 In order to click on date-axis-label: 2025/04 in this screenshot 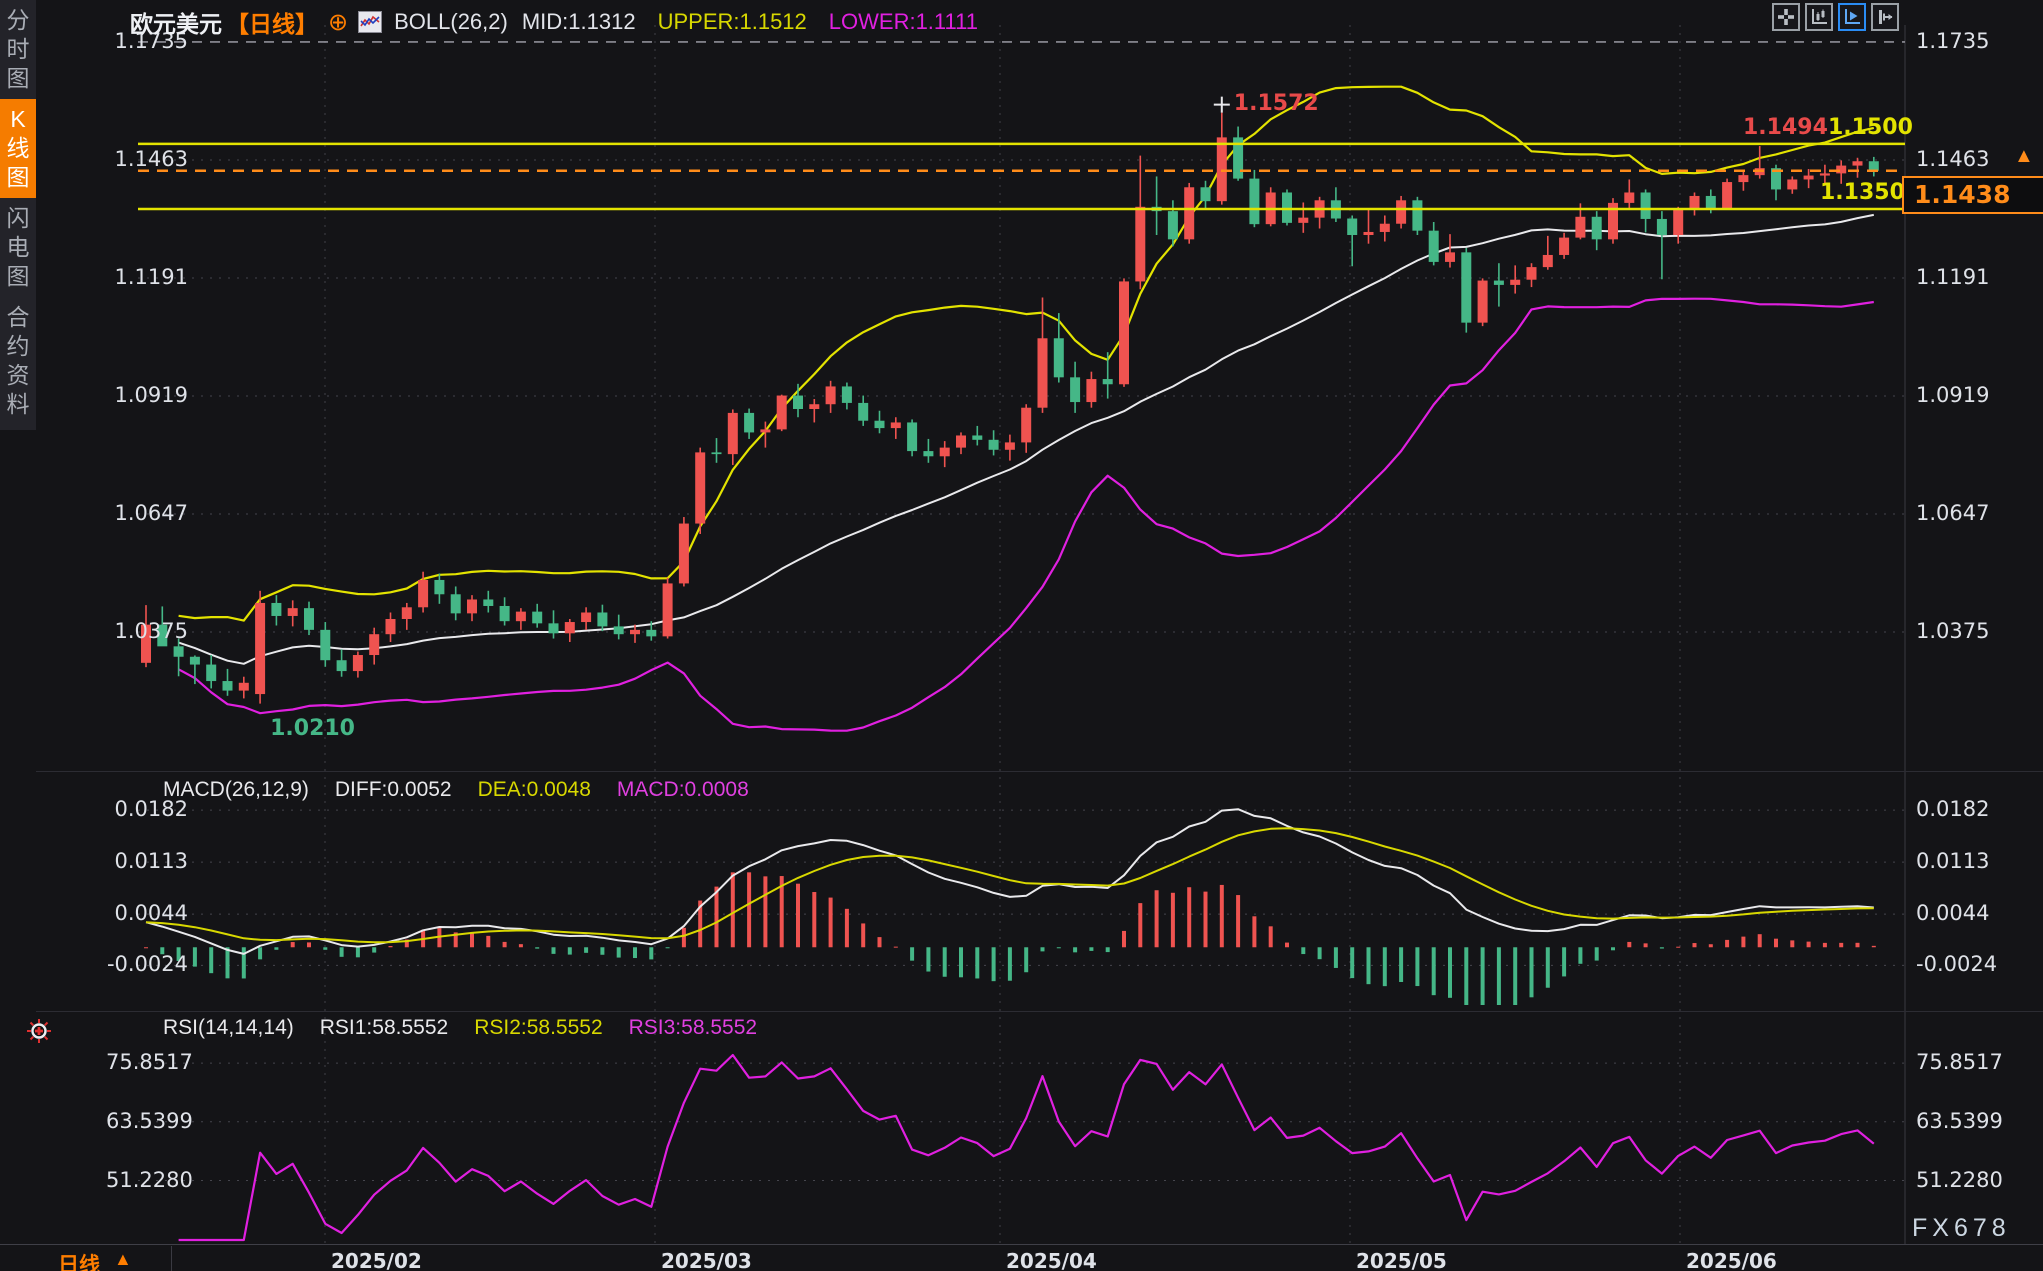, I will do `click(1051, 1260)`.